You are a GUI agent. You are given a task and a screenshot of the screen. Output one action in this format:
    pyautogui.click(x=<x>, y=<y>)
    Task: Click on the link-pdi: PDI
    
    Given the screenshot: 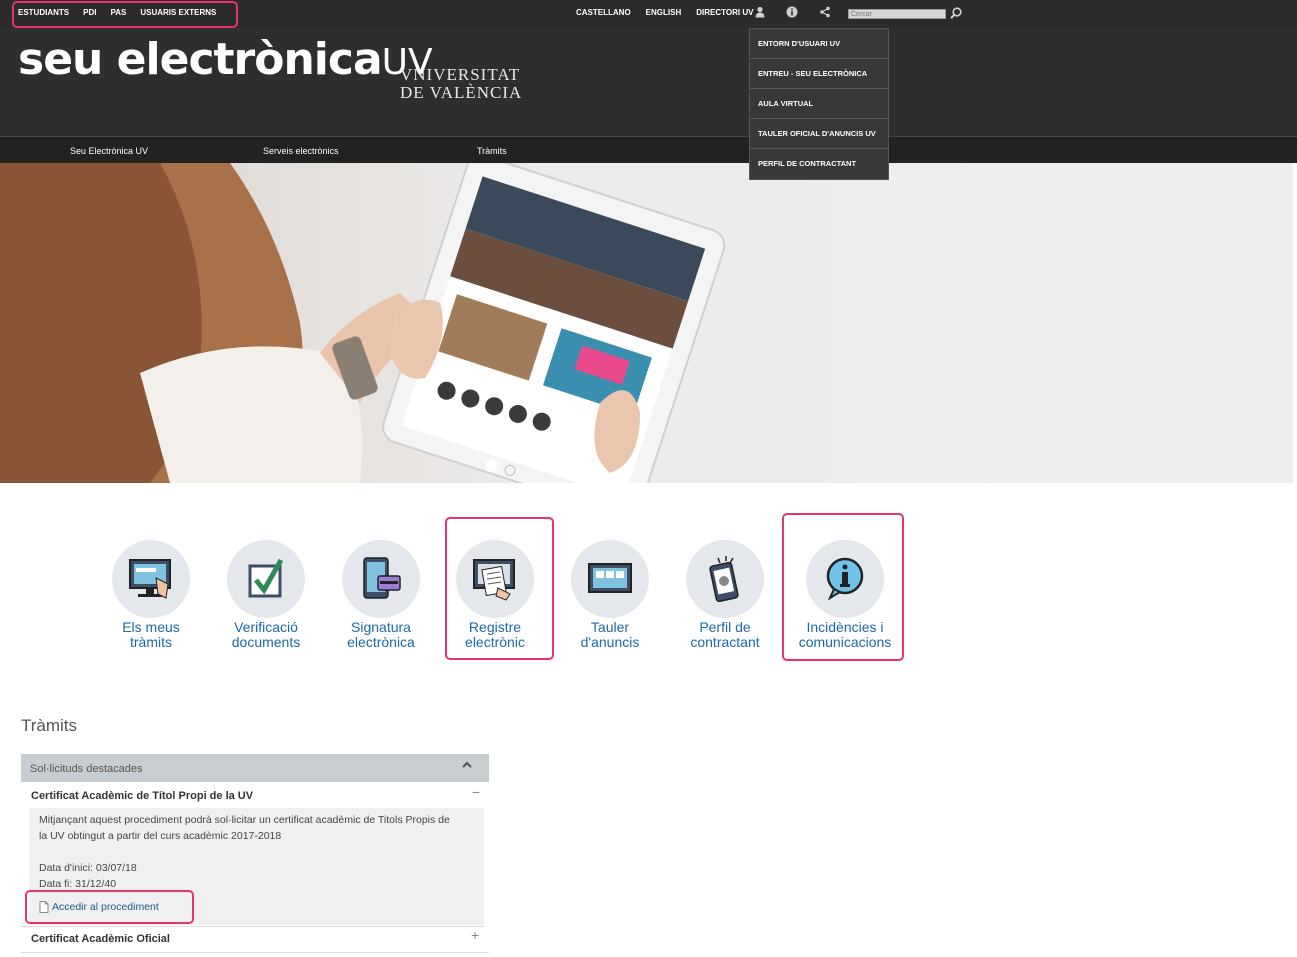 What is the action you would take?
    pyautogui.click(x=89, y=12)
    